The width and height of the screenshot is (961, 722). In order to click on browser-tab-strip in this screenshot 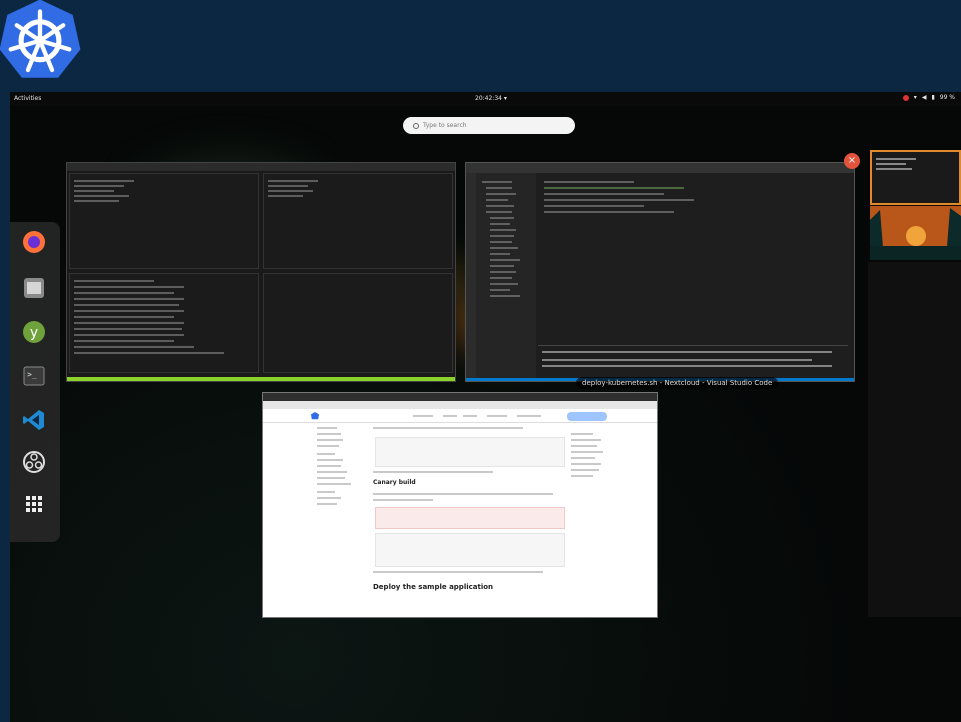, I will do `click(460, 397)`.